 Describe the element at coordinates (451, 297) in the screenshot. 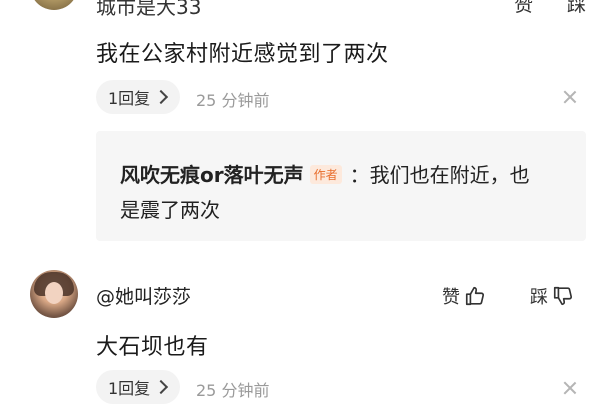

I see `like-label: 赞` at that location.